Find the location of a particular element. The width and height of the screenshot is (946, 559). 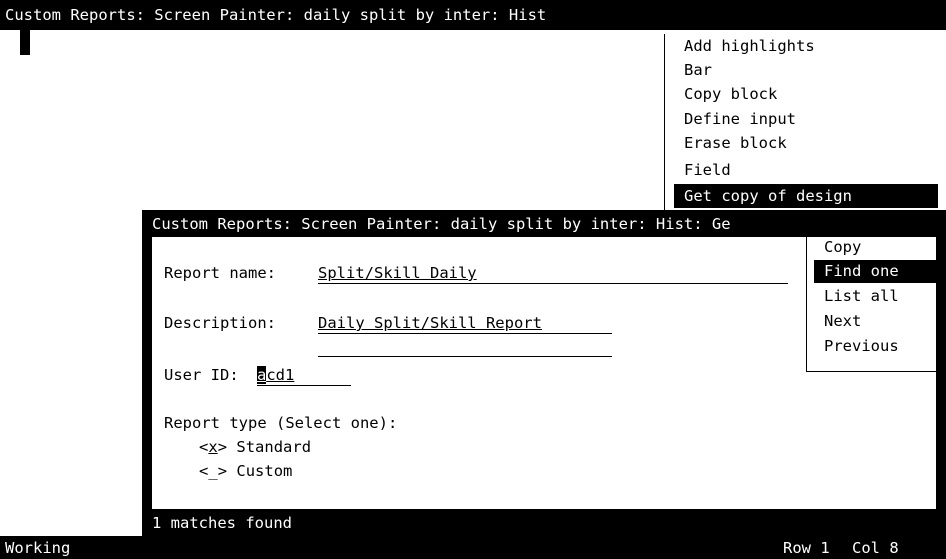

submenu-bottom-divider is located at coordinates (871, 371).